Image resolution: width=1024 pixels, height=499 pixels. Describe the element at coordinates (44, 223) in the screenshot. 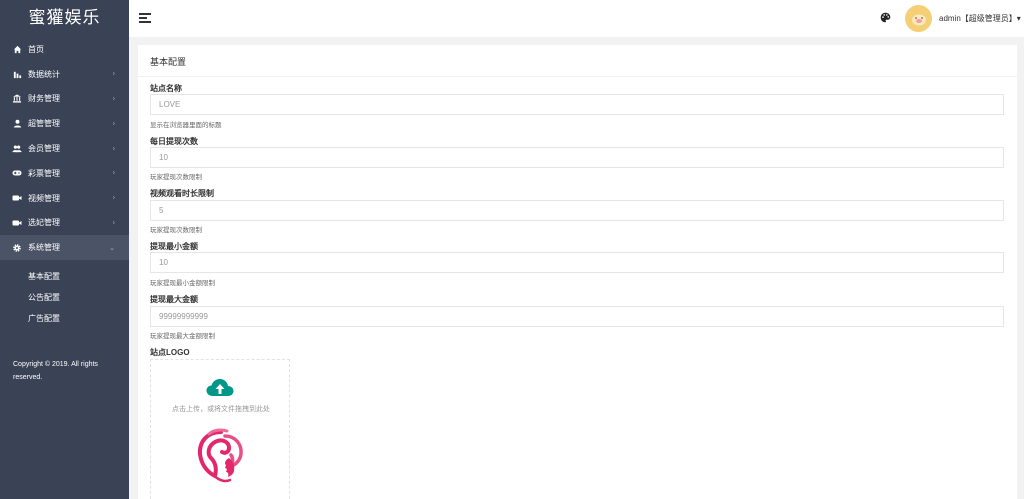

I see `sidebar-item-label: 选妃管理` at that location.